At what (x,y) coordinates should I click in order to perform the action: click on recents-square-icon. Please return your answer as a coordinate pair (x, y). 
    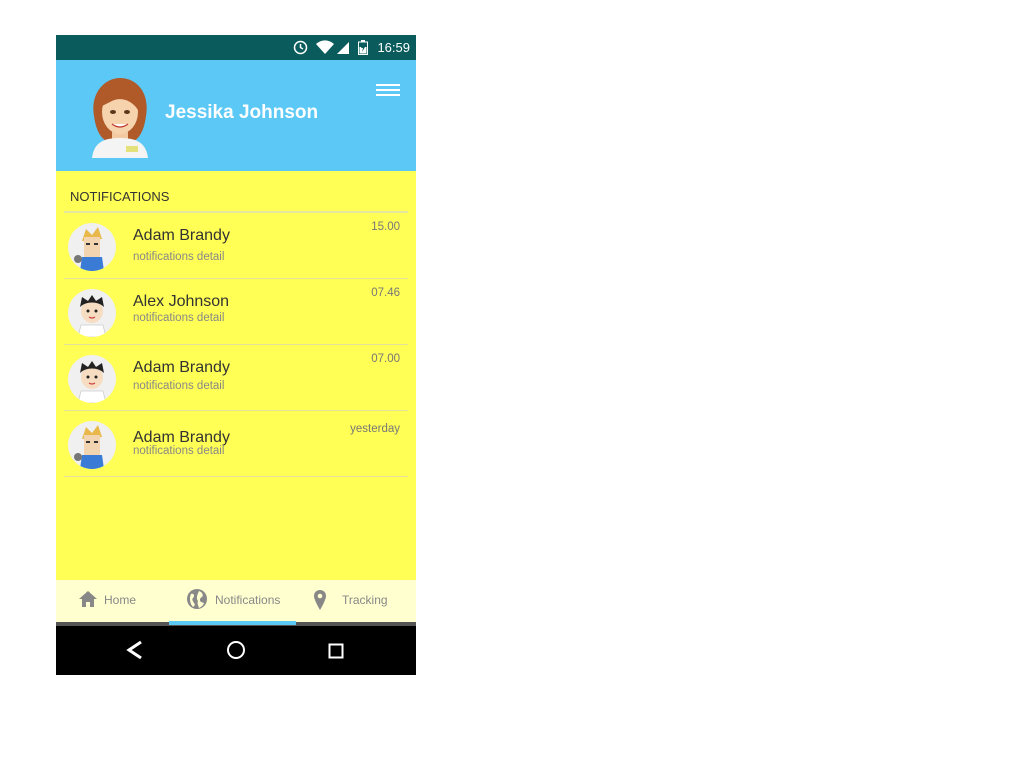
    Looking at the image, I should click on (336, 653).